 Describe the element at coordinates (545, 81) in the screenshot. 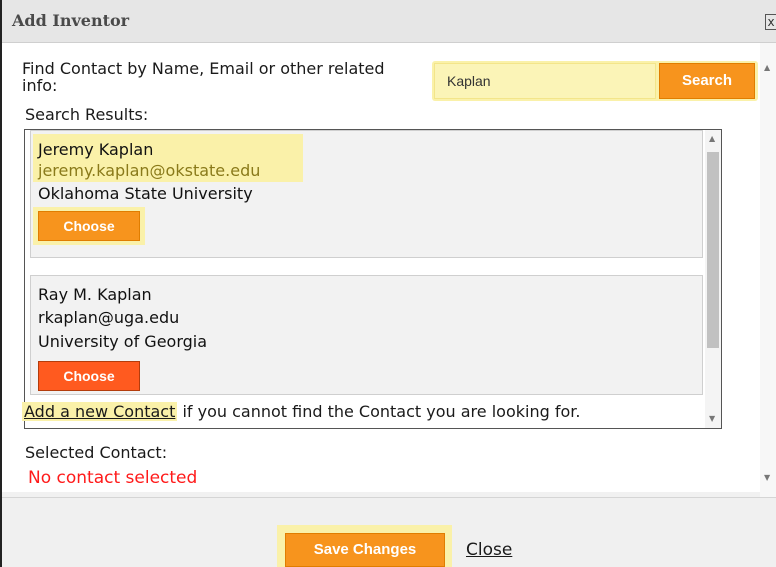

I see `search-input` at that location.